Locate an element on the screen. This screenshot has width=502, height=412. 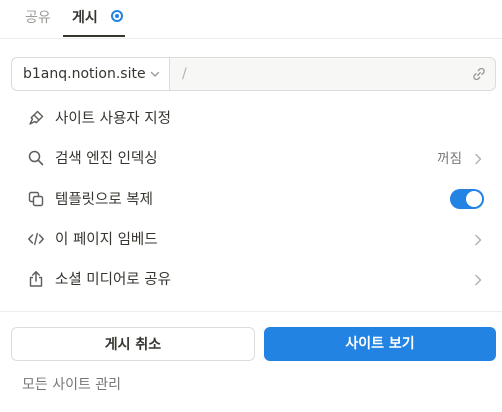
duplicate-as-template-row: 템플릿으로 복제 is located at coordinates (251, 200).